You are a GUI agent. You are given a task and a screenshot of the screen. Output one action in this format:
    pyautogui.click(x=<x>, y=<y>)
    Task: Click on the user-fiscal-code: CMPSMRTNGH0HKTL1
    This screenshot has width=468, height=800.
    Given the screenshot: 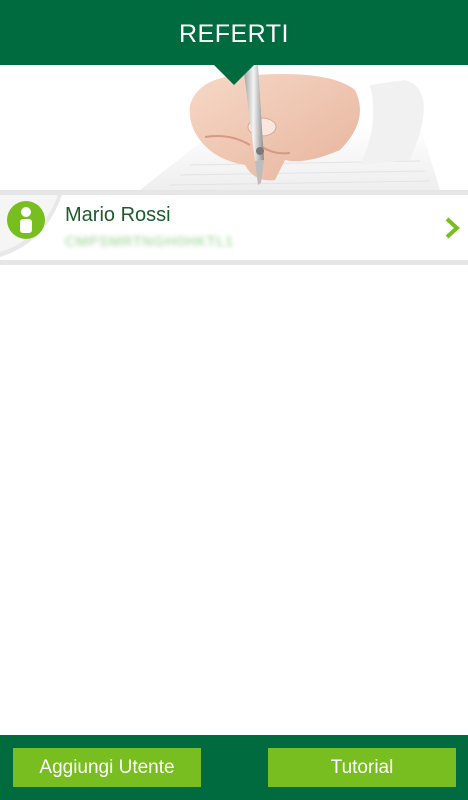 What is the action you would take?
    pyautogui.click(x=149, y=241)
    